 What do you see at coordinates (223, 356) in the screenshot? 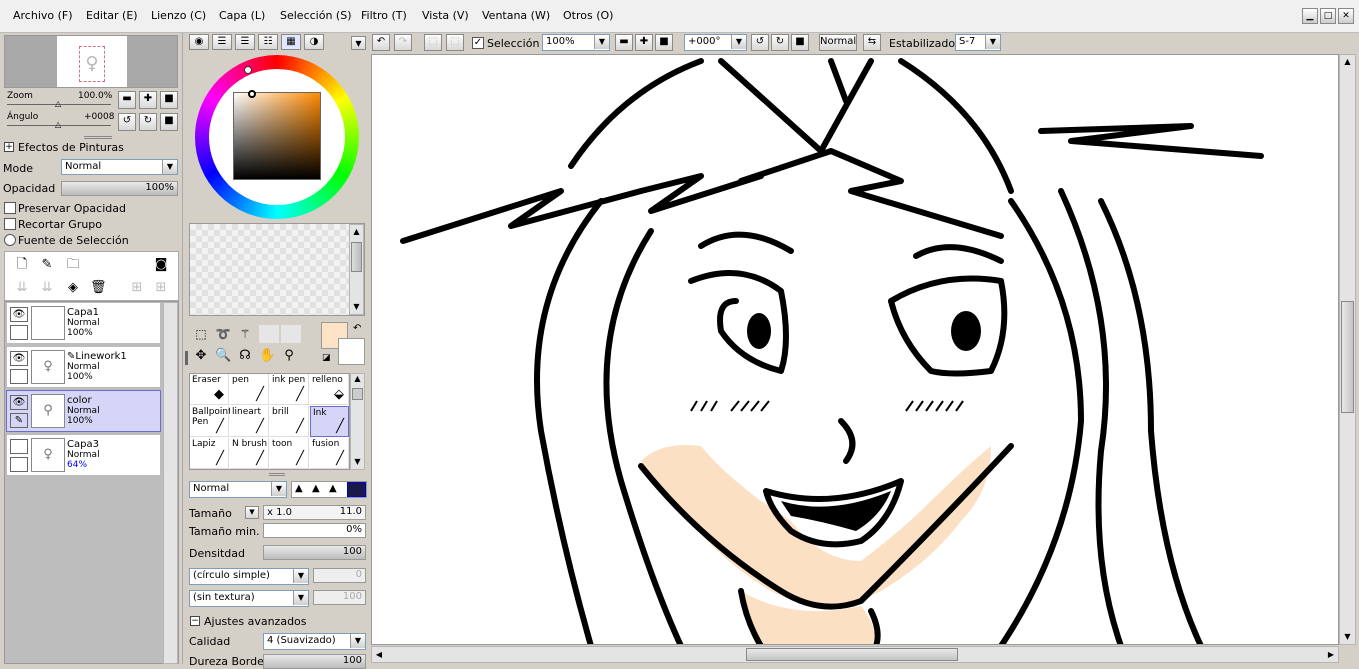
I see `zoom-tool-icon: 🔍` at bounding box center [223, 356].